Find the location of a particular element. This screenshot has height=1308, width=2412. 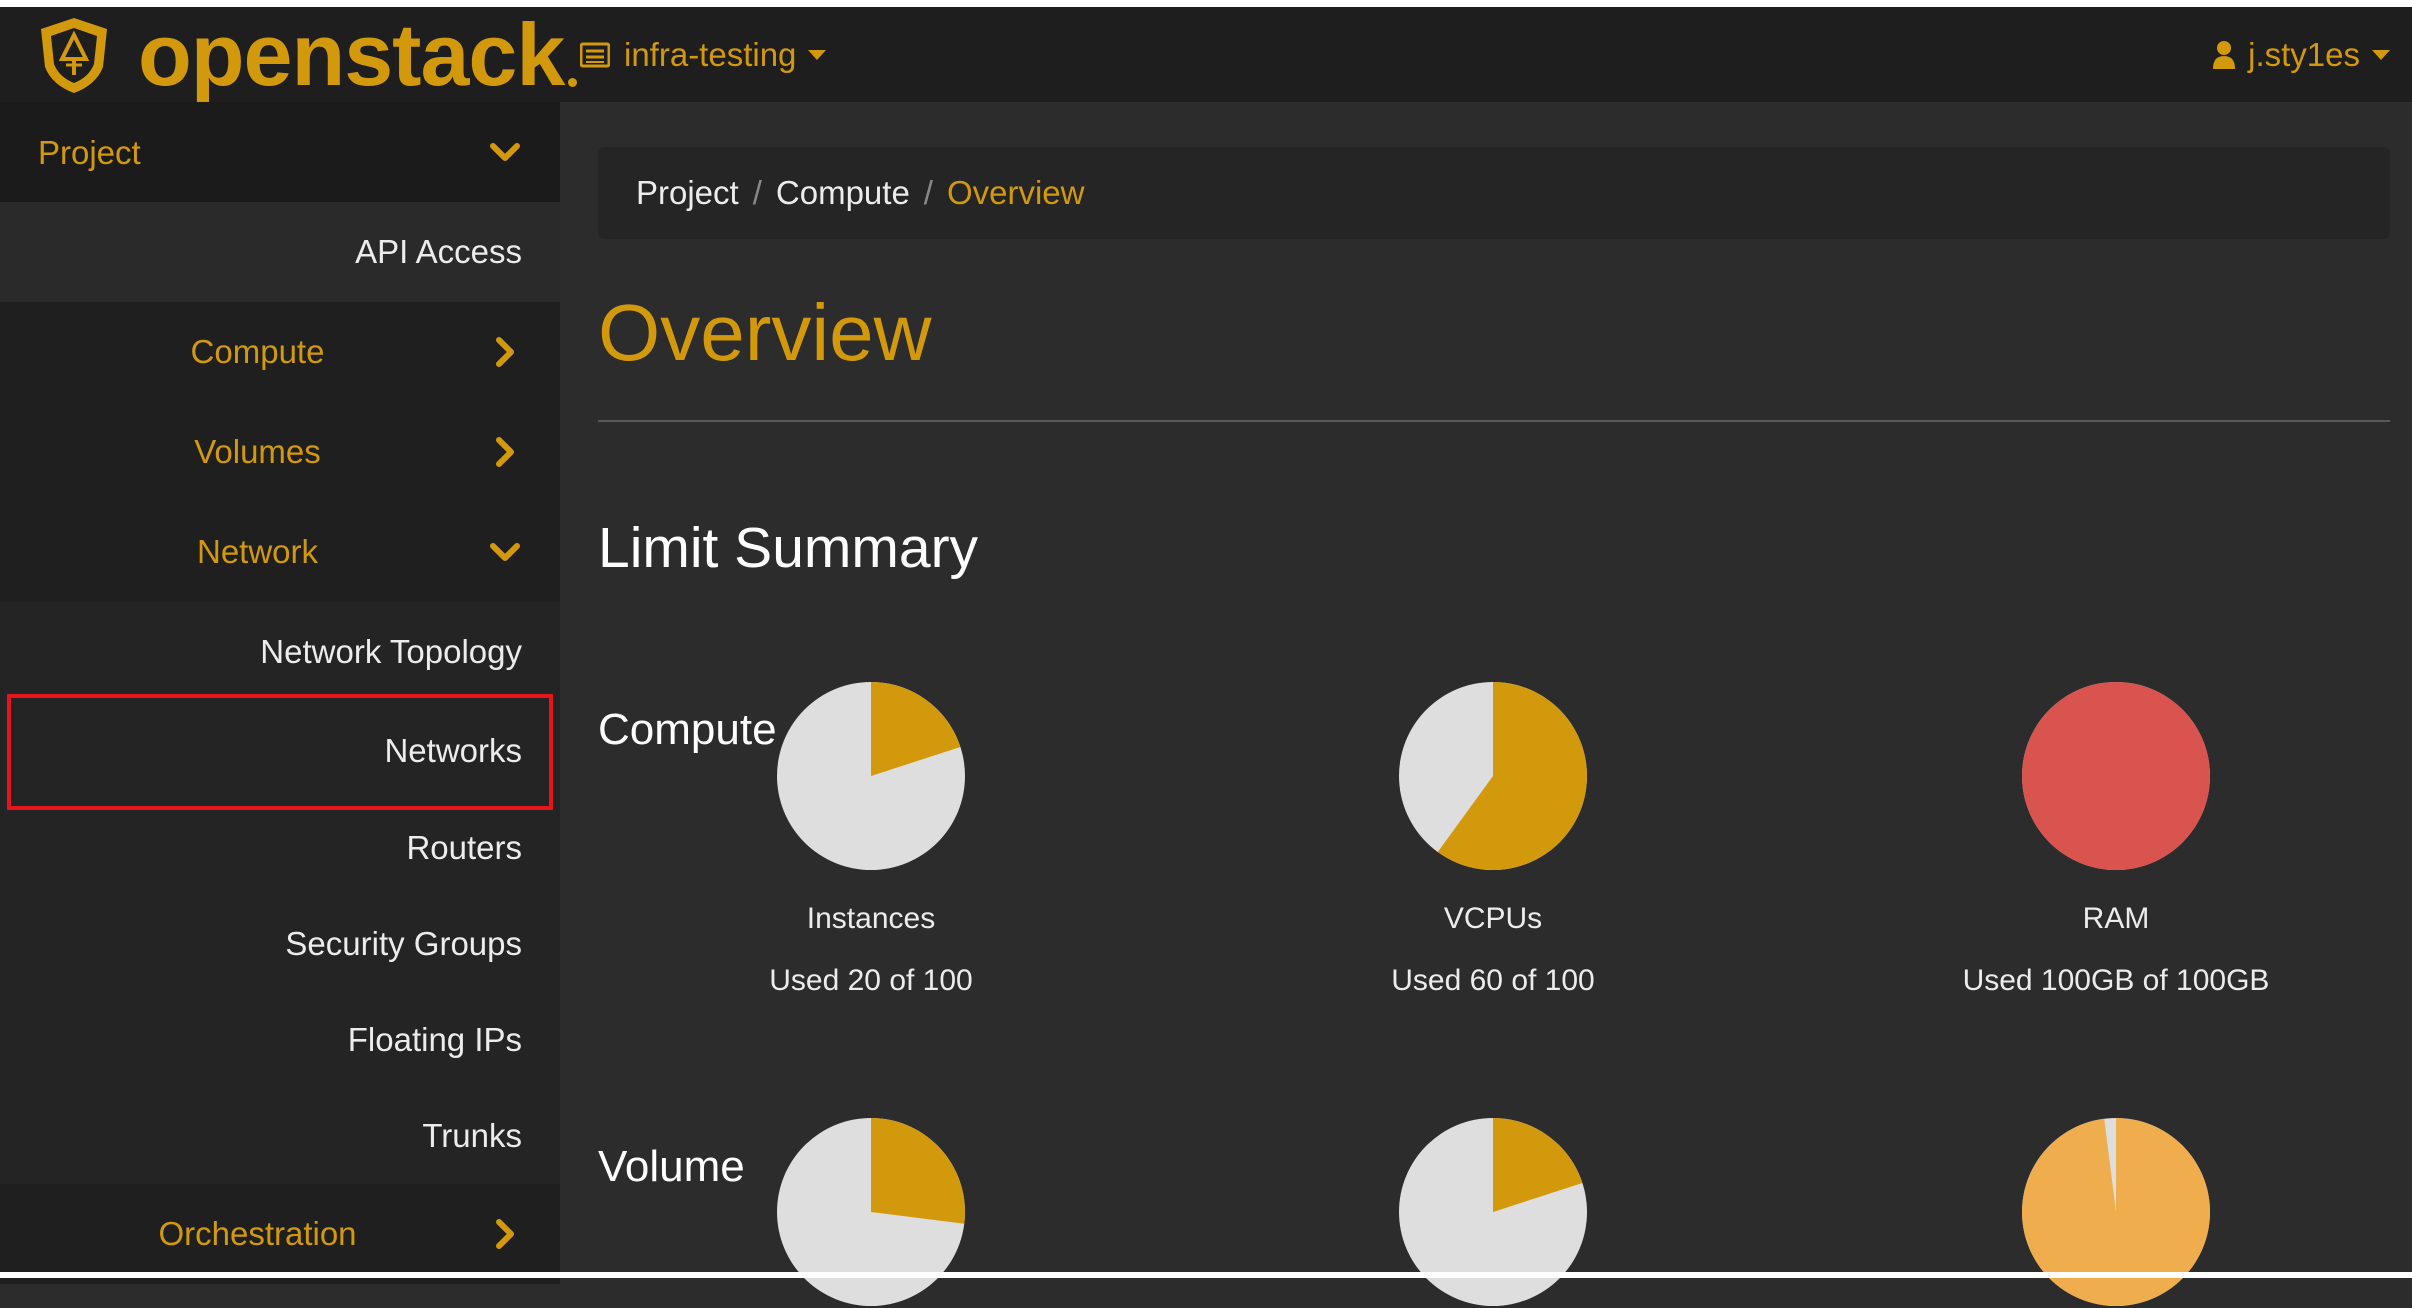

chart-usage-text: Used 60 of 100 is located at coordinates (1493, 980).